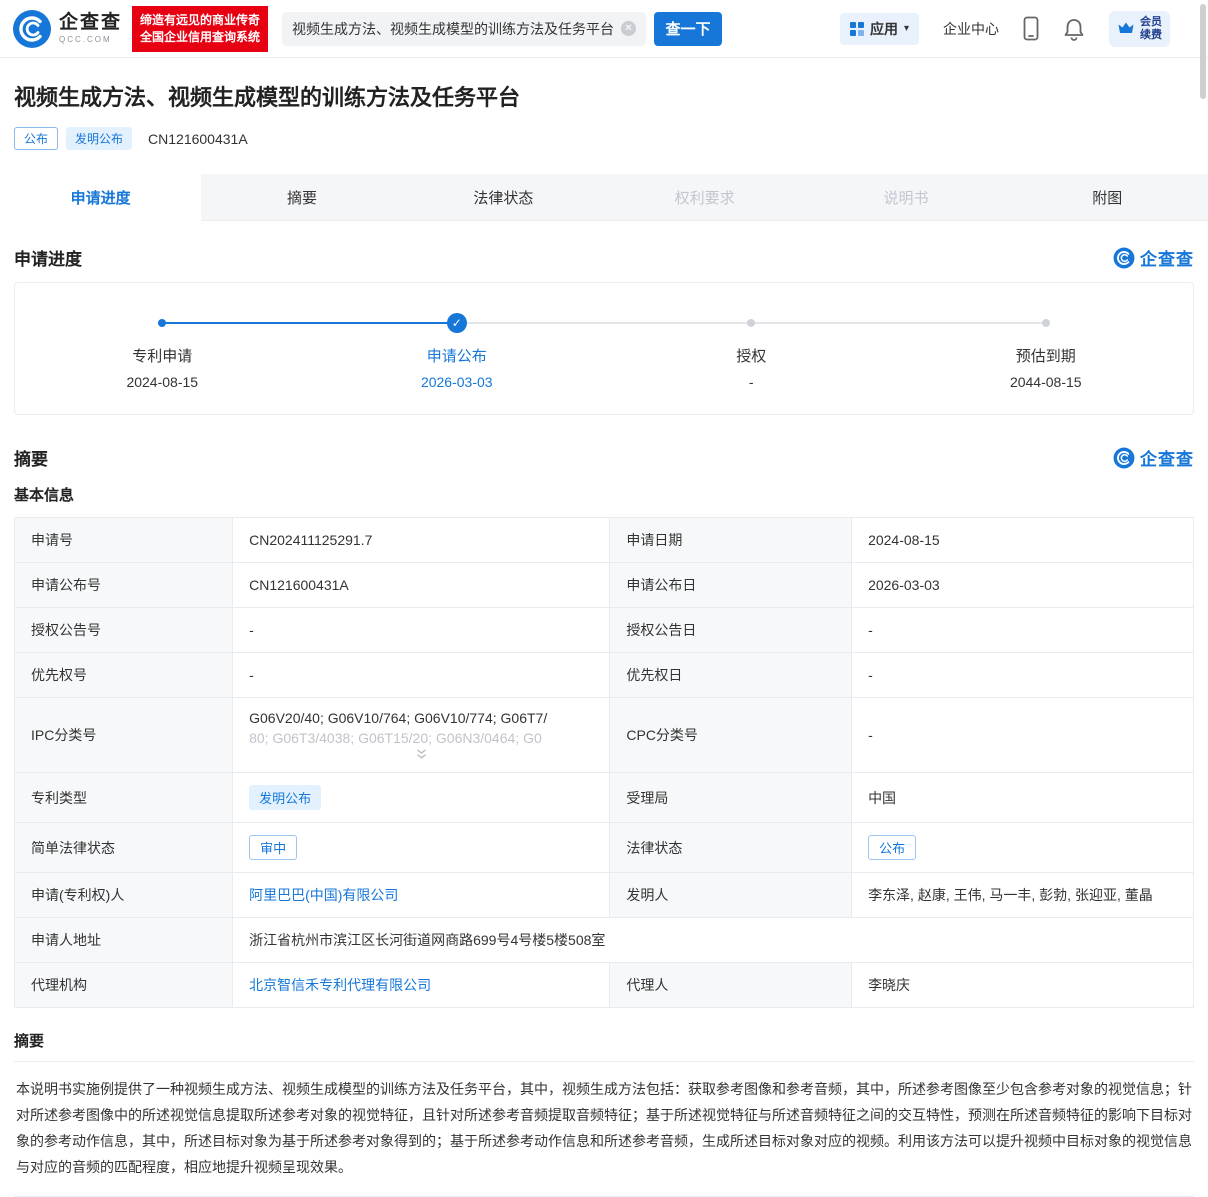  I want to click on tab-summary: 摘要, so click(301, 197).